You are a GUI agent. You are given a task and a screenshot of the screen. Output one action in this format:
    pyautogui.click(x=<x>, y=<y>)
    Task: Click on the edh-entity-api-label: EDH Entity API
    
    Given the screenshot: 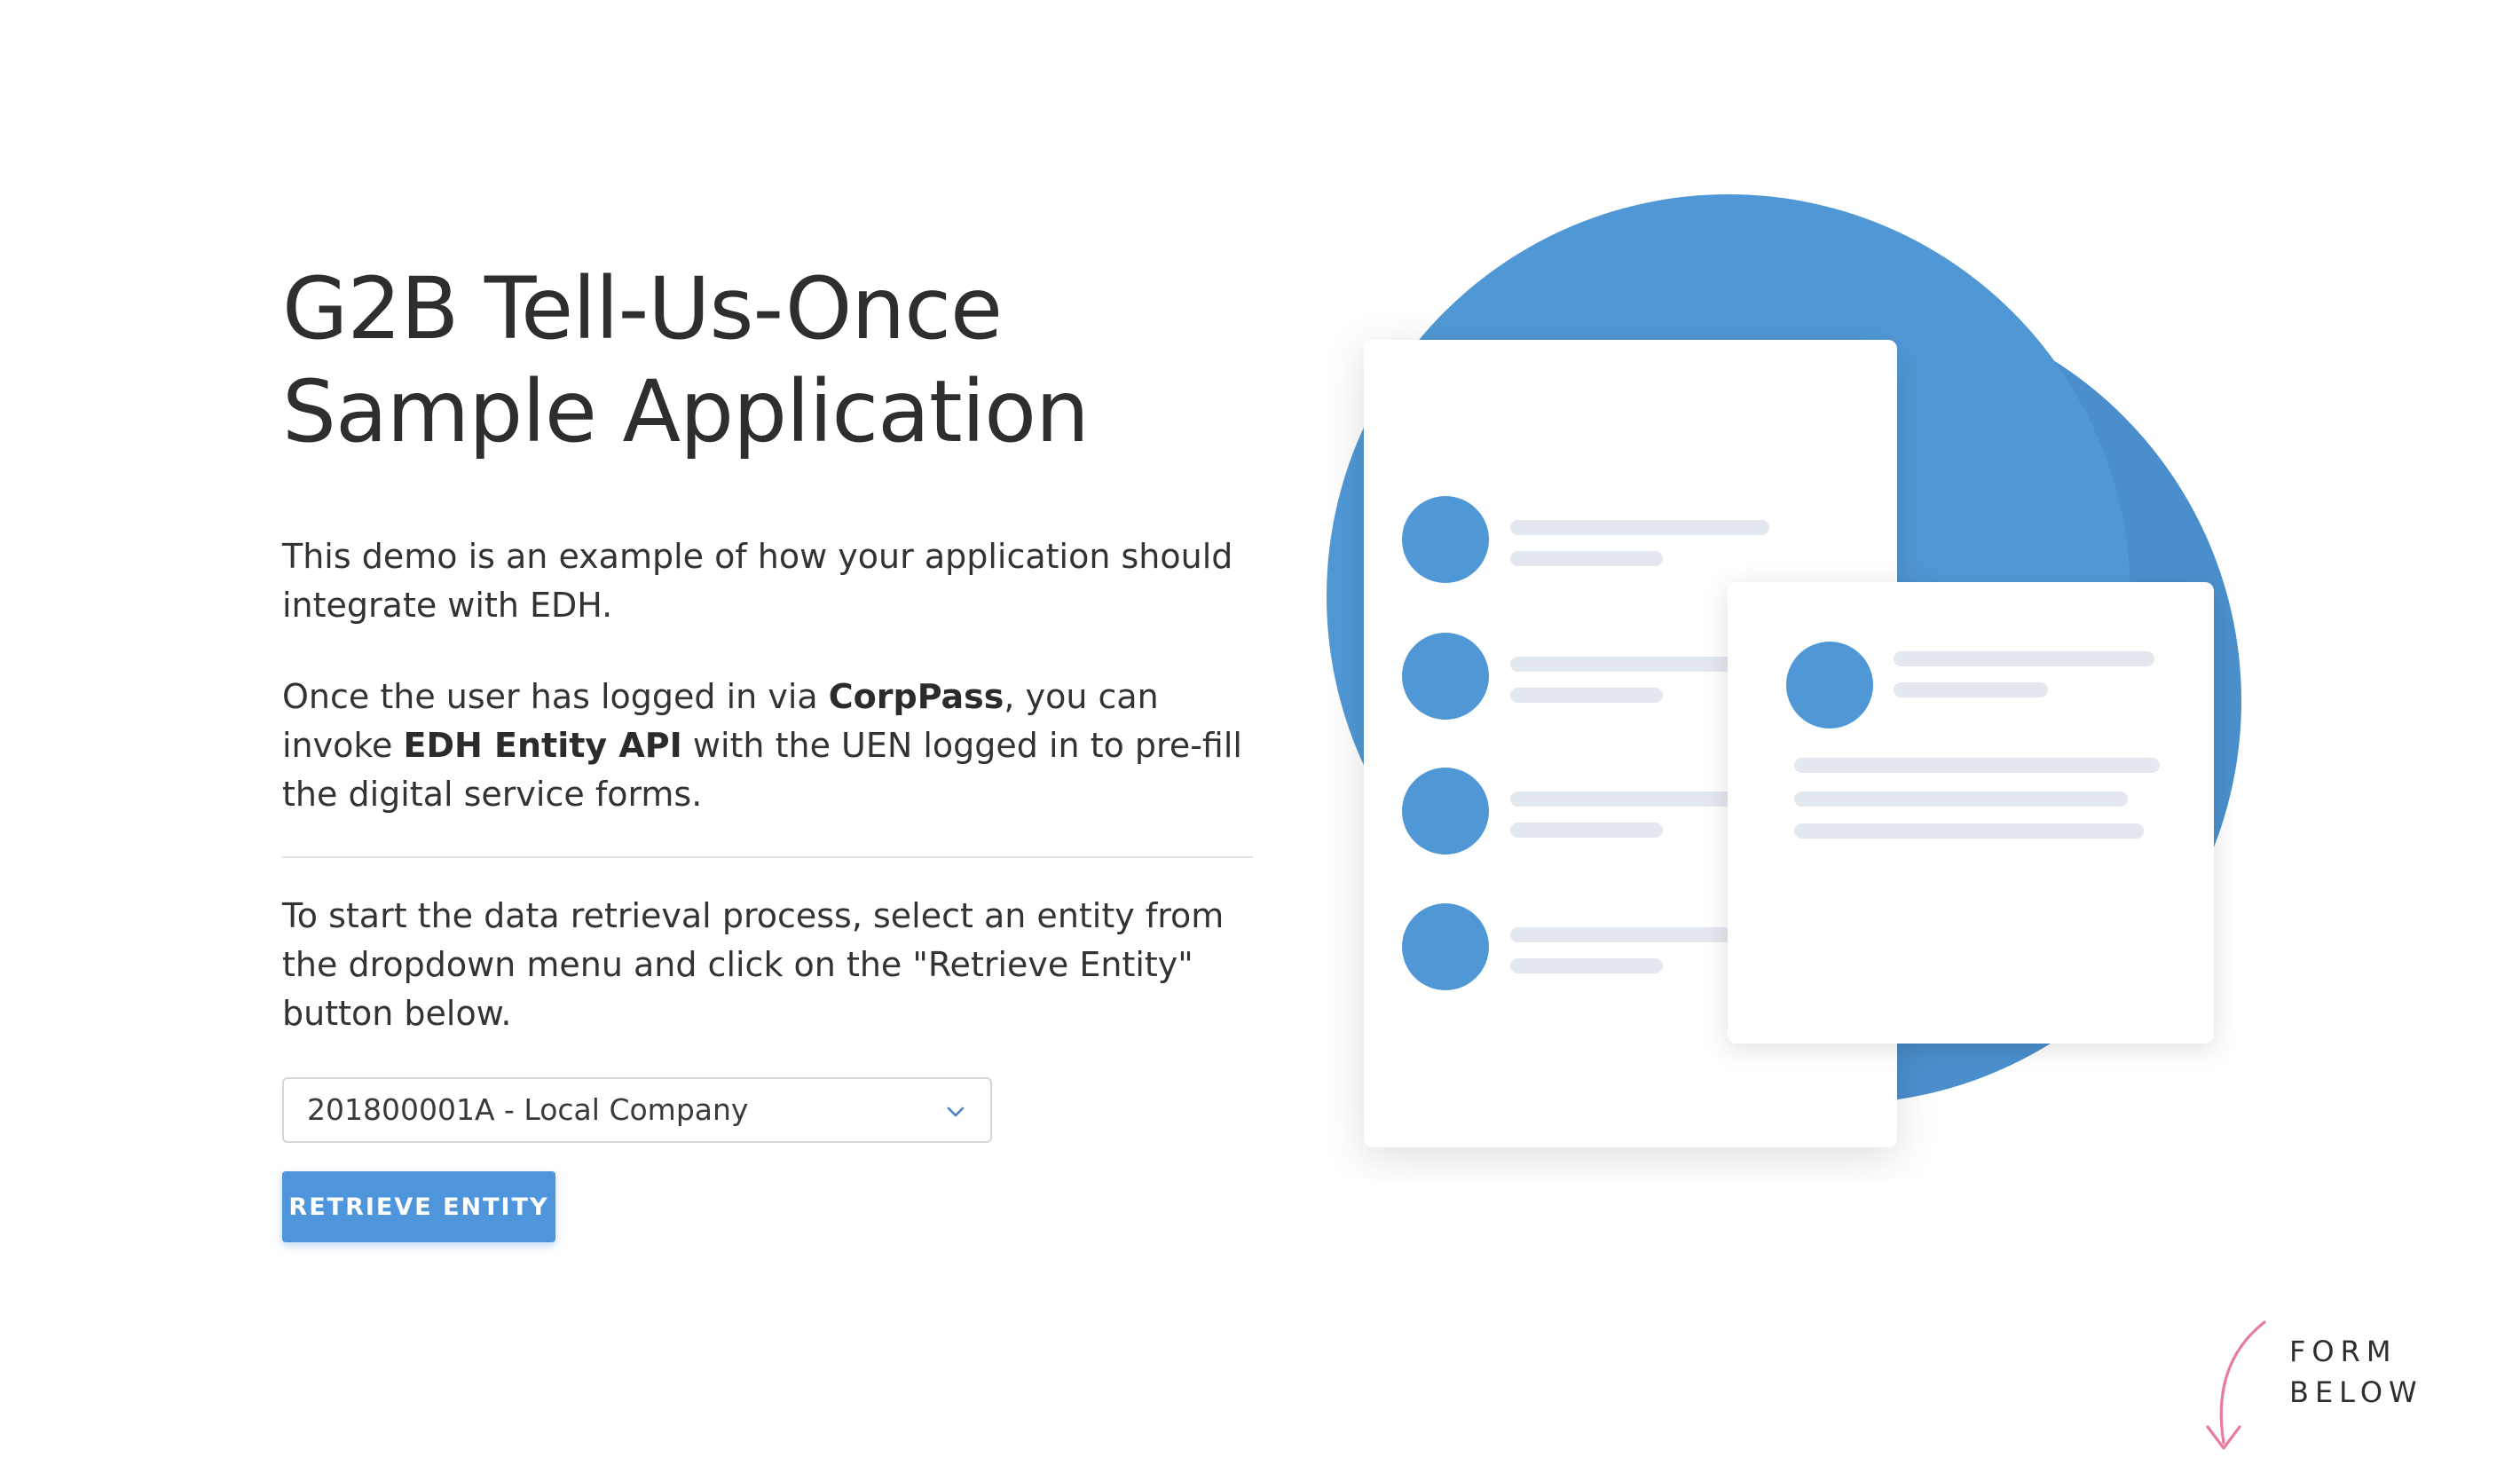 What is the action you would take?
    pyautogui.click(x=542, y=746)
    